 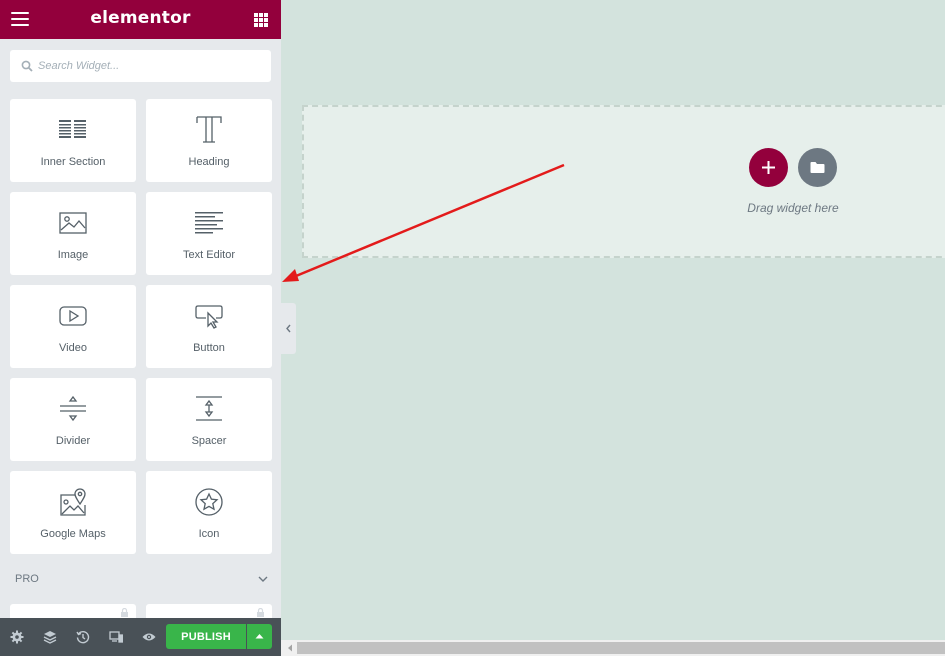 I want to click on grid-apps-icon, so click(x=261, y=20).